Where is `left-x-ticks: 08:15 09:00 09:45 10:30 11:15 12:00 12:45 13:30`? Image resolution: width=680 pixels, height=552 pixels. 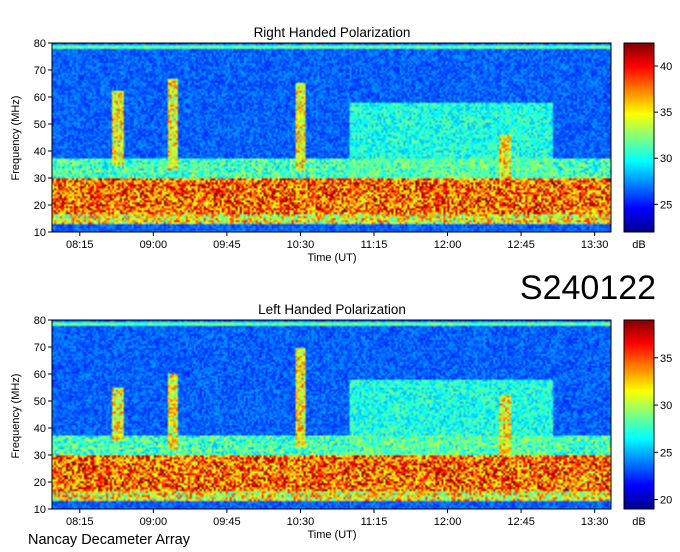 left-x-ticks: 08:15 09:00 09:45 10:30 11:15 12:00 12:45 13:30 is located at coordinates (337, 518).